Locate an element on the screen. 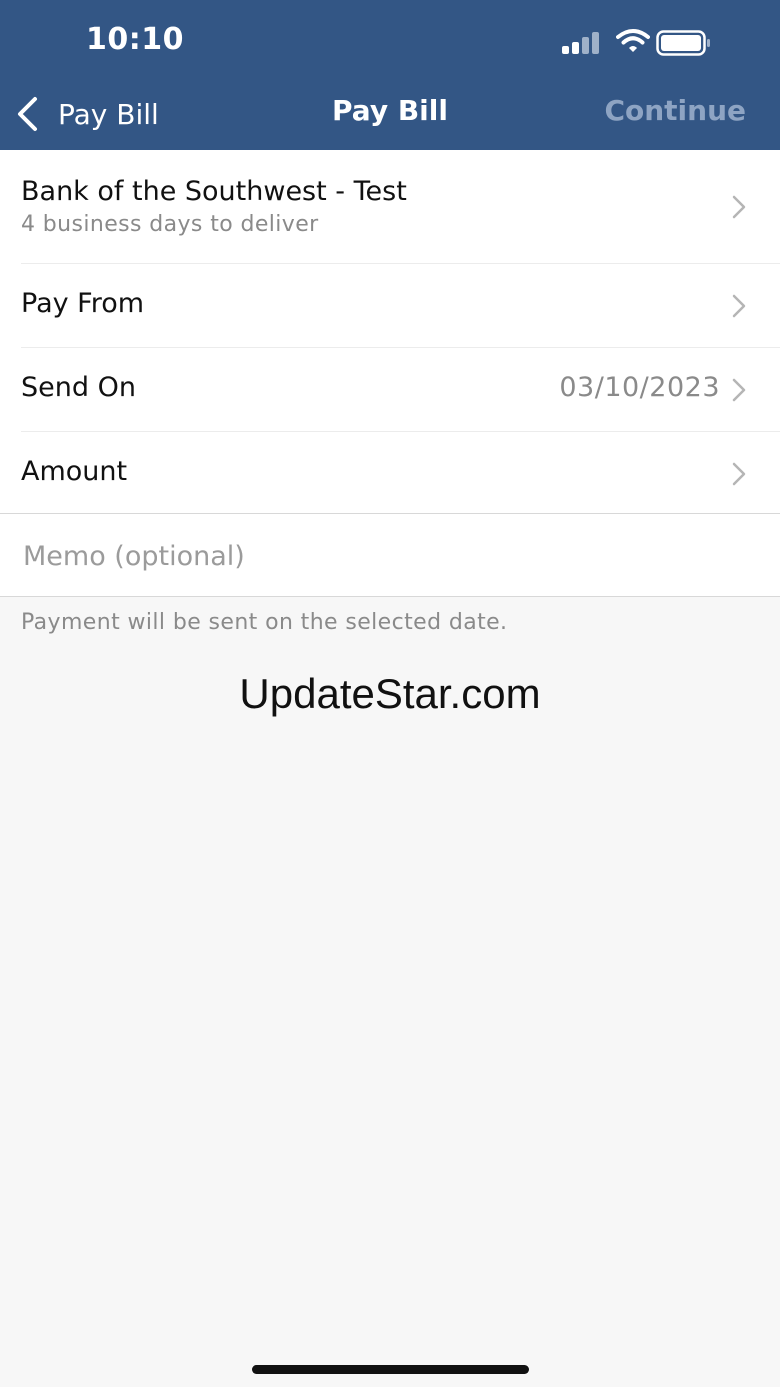 The height and width of the screenshot is (1387, 780). send-on-label: Send On is located at coordinates (78, 387).